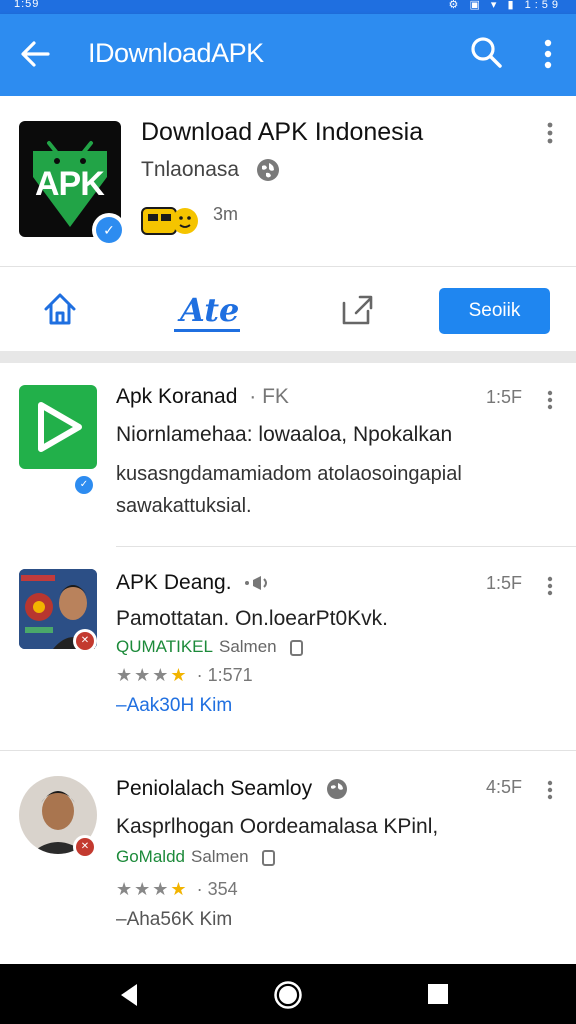 The image size is (576, 1024). I want to click on app-bar: IDownloadAPK, so click(288, 55).